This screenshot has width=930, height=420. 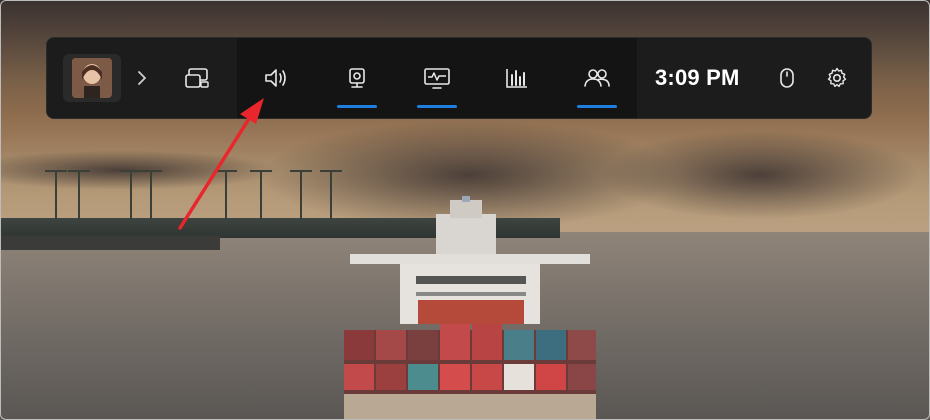 I want to click on profile-button, so click(x=92, y=78).